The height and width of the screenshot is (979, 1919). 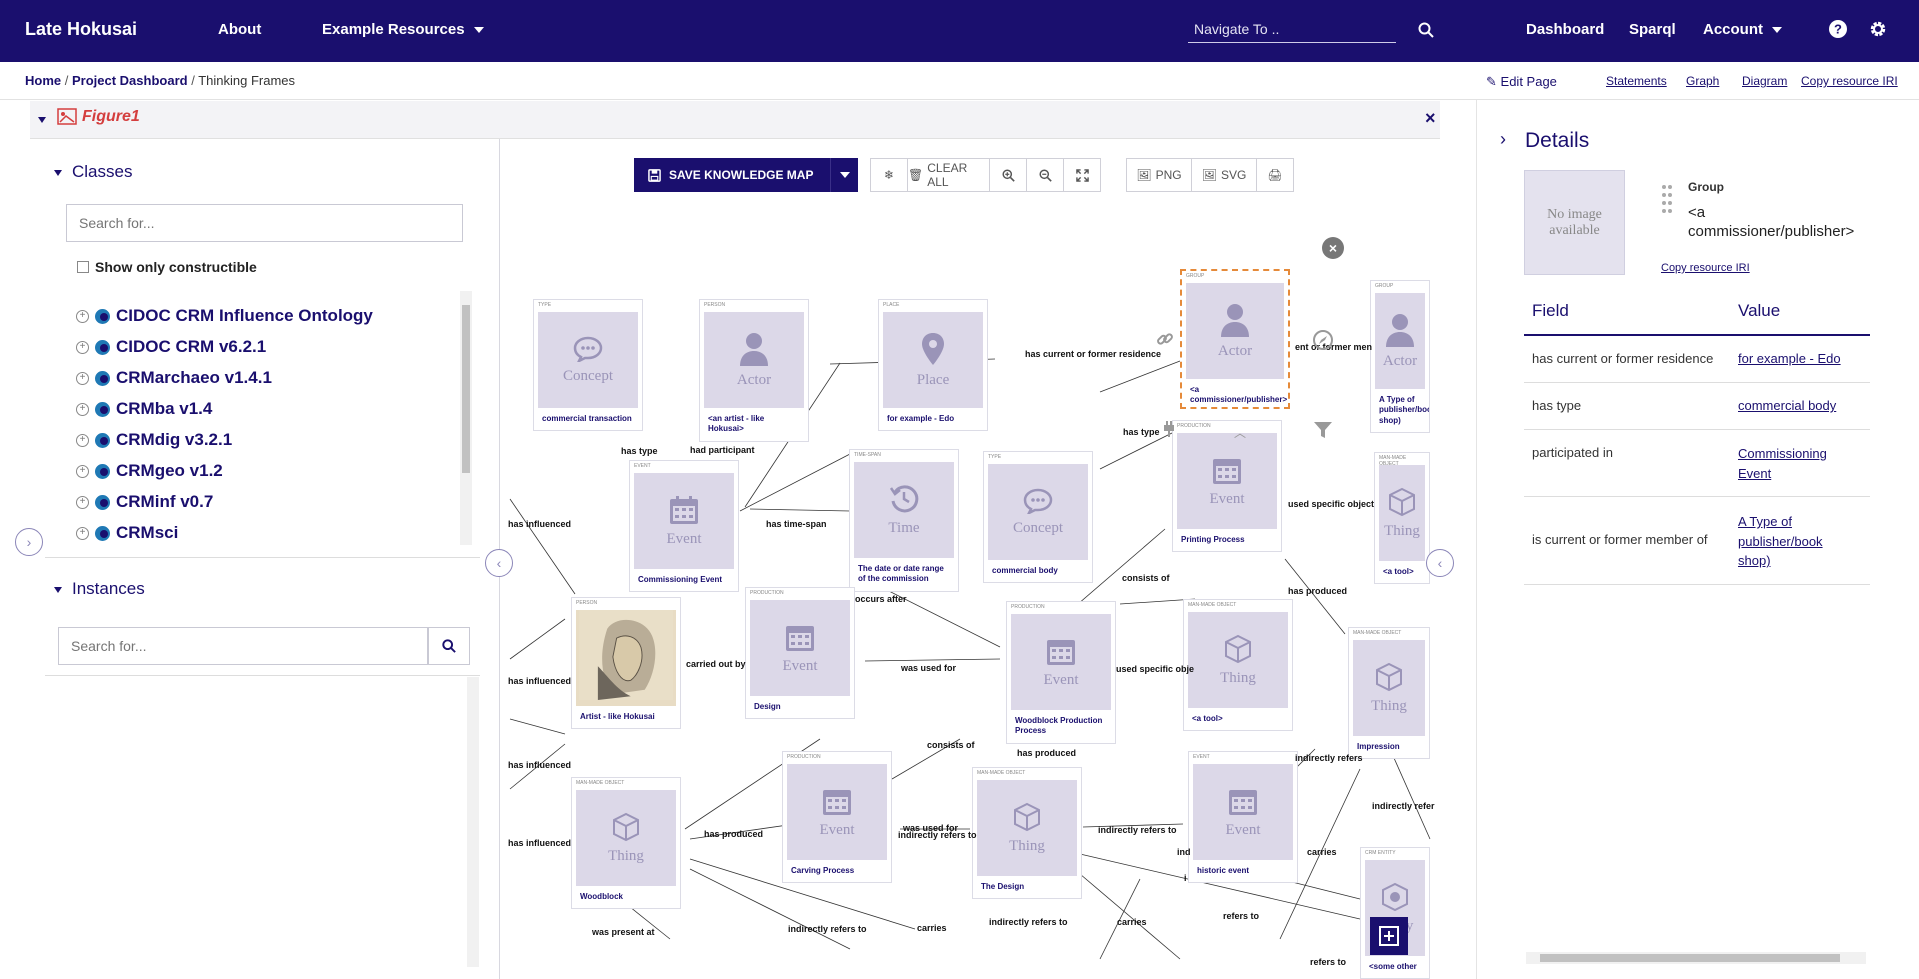 What do you see at coordinates (102, 440) in the screenshot?
I see `ontology-icon` at bounding box center [102, 440].